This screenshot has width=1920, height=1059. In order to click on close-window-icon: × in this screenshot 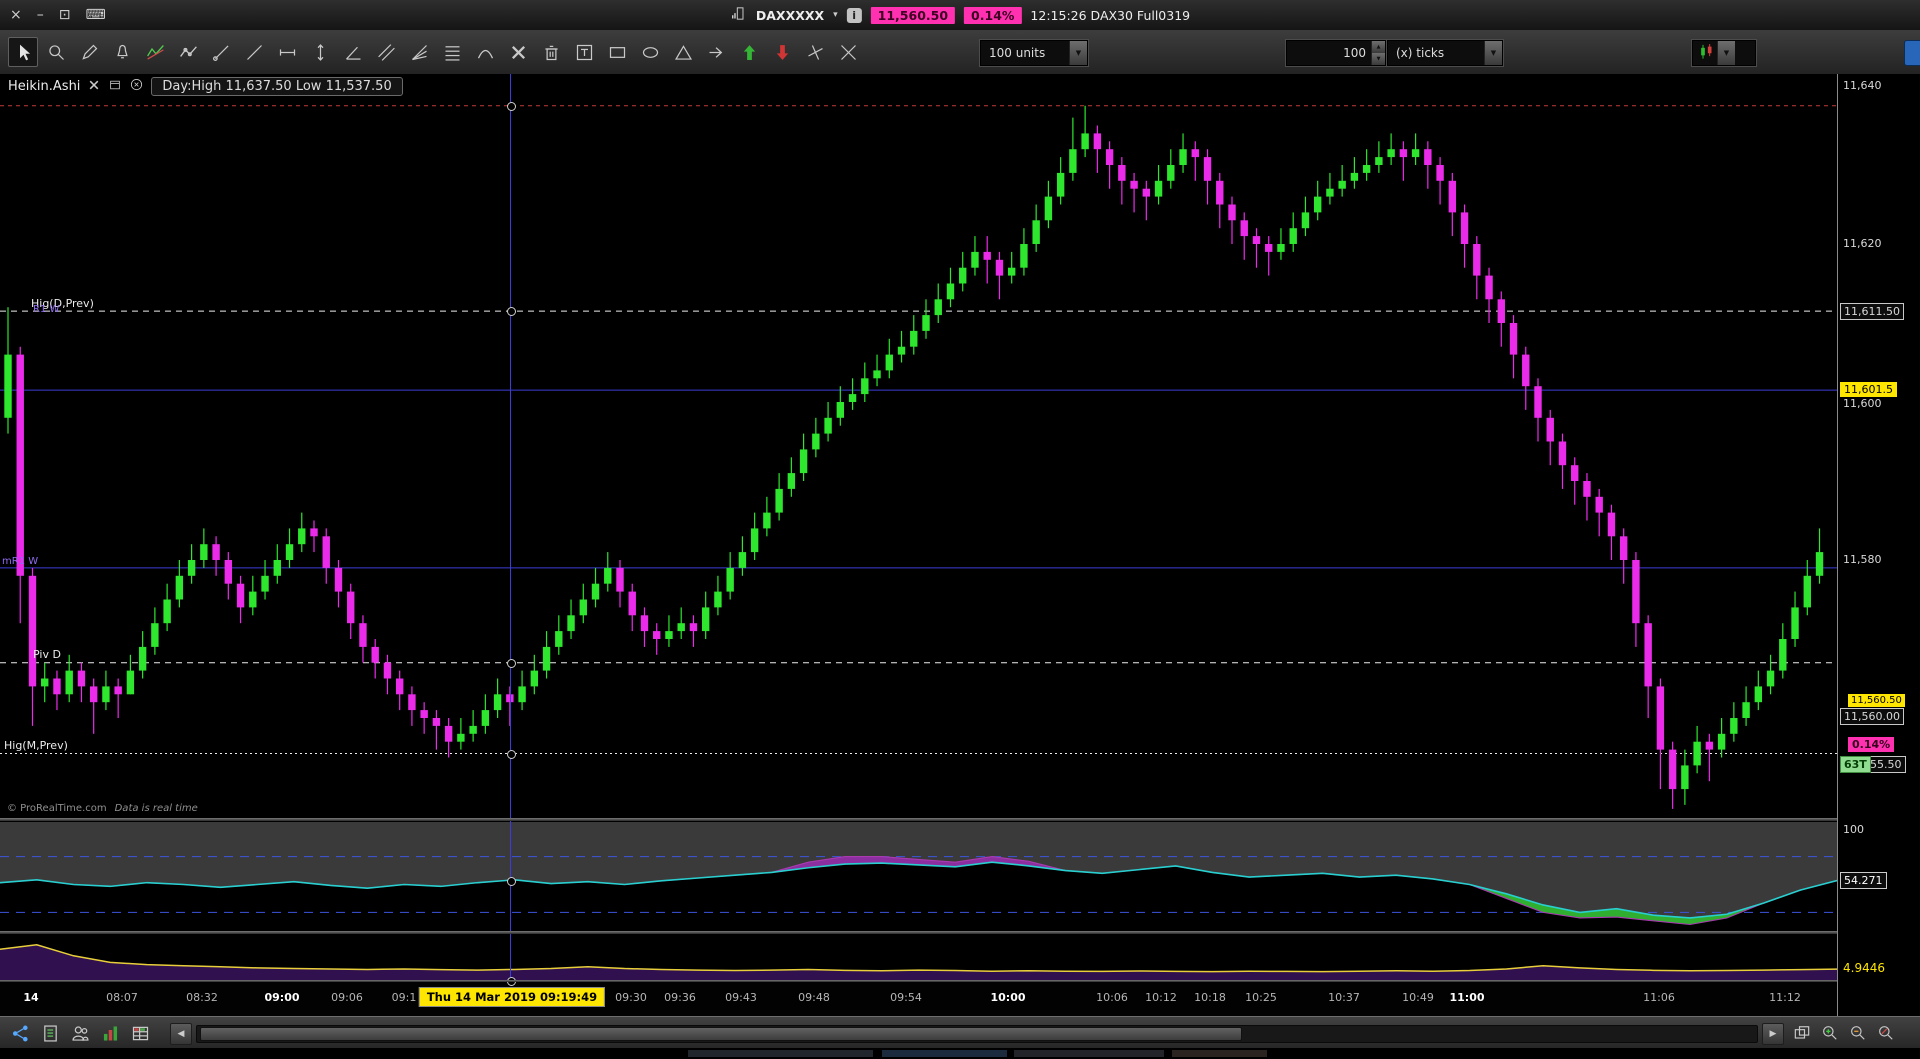, I will do `click(16, 15)`.